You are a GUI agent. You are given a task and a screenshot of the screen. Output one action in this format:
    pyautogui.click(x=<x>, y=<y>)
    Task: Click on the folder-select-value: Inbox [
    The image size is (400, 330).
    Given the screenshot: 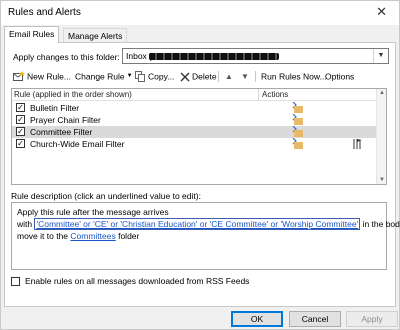 What is the action you would take?
    pyautogui.click(x=139, y=56)
    